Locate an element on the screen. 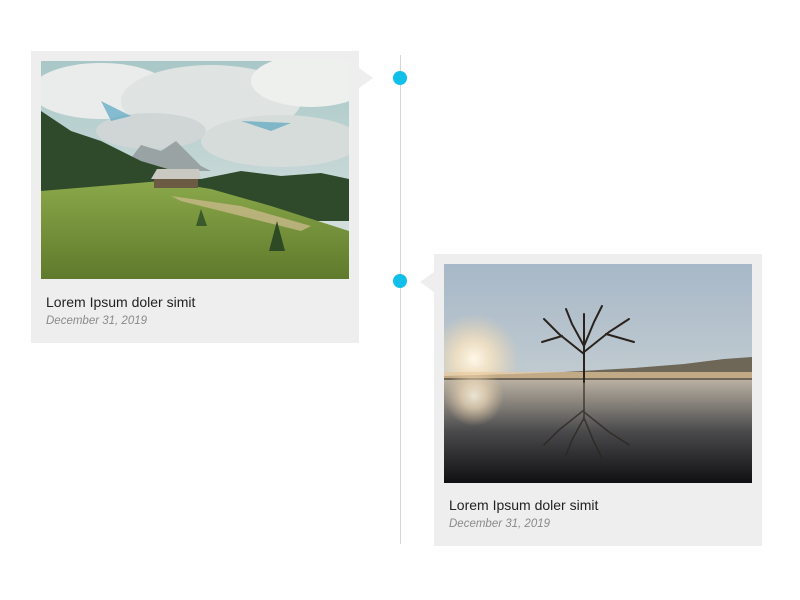  timeline-line is located at coordinates (400, 299).